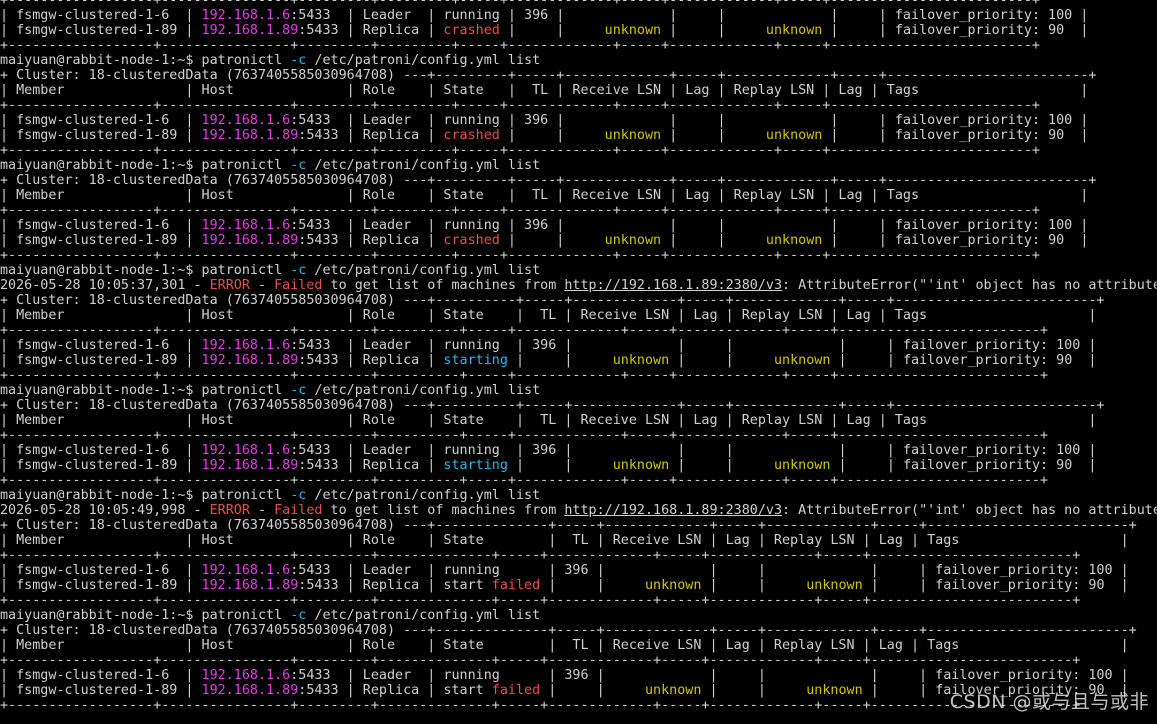  What do you see at coordinates (105, 285) in the screenshot?
I see `terminal-text: 2026-05-28 10:05:37,301 -` at bounding box center [105, 285].